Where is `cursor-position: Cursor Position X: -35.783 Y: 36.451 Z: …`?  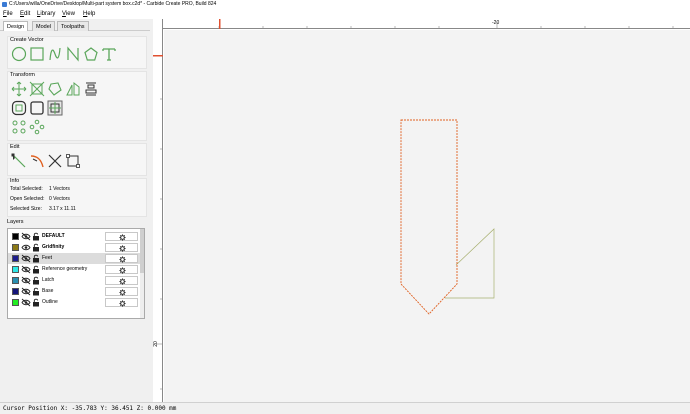
cursor-position: Cursor Position X: -35.783 Y: 36.451 Z: … is located at coordinates (90, 408).